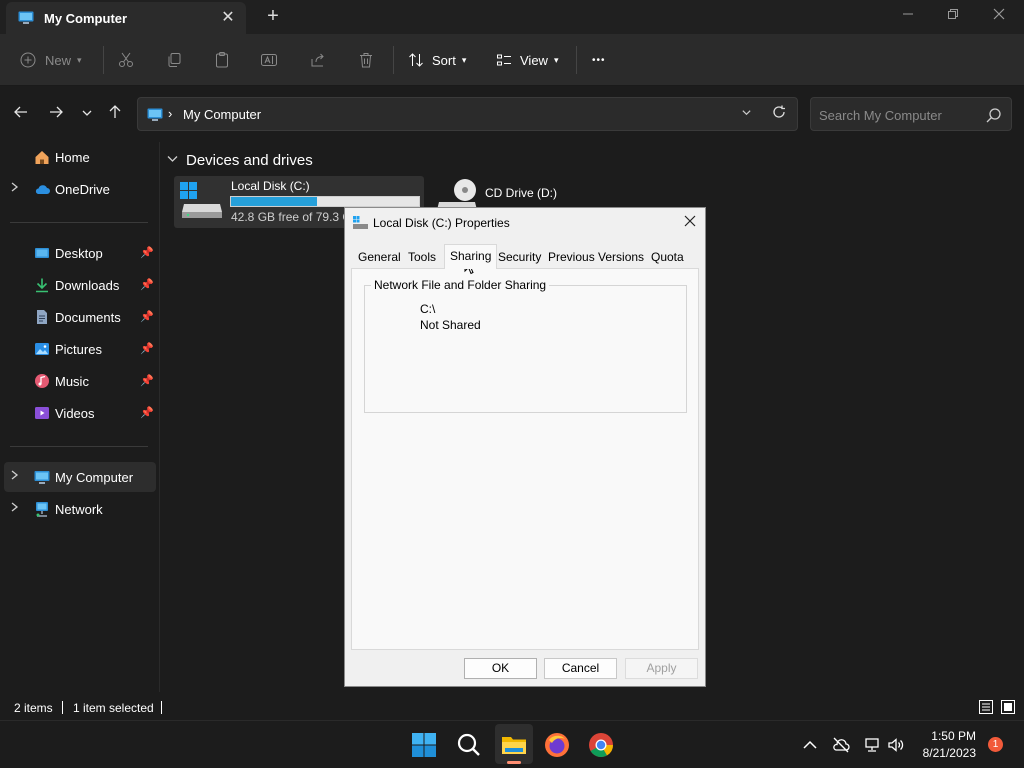 The image size is (1024, 768). Describe the element at coordinates (58, 60) in the screenshot. I see `new-label: New` at that location.